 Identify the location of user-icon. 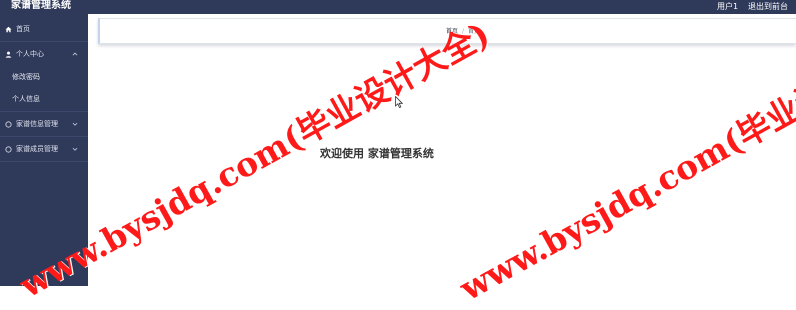
(8, 54).